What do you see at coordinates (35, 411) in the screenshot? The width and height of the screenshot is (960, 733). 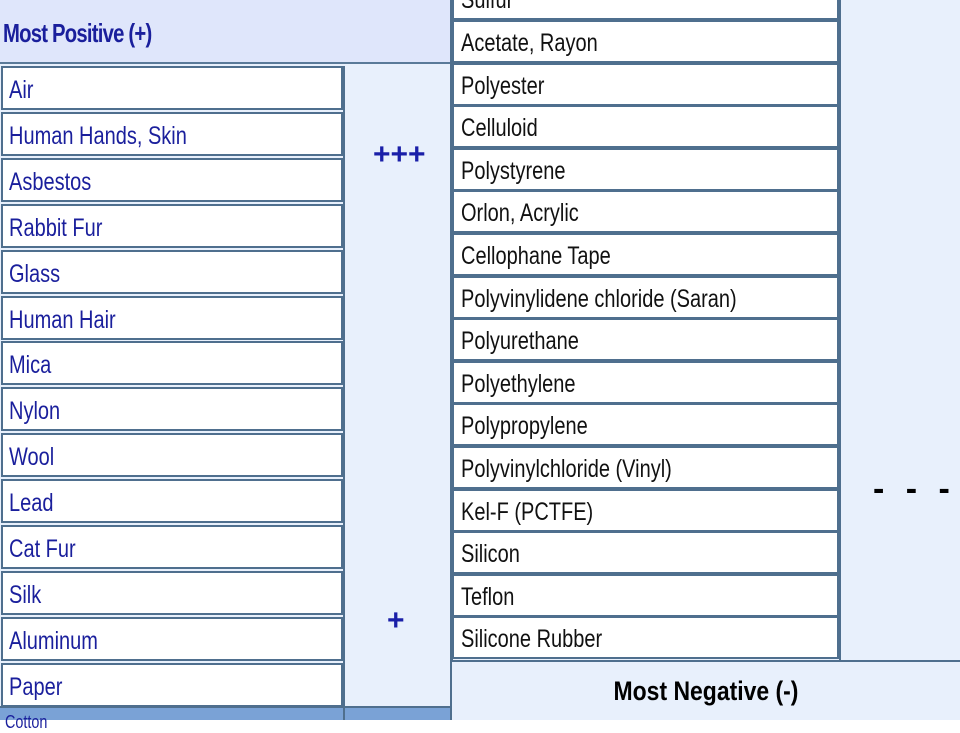 I see `positive-item-label: Nylon` at bounding box center [35, 411].